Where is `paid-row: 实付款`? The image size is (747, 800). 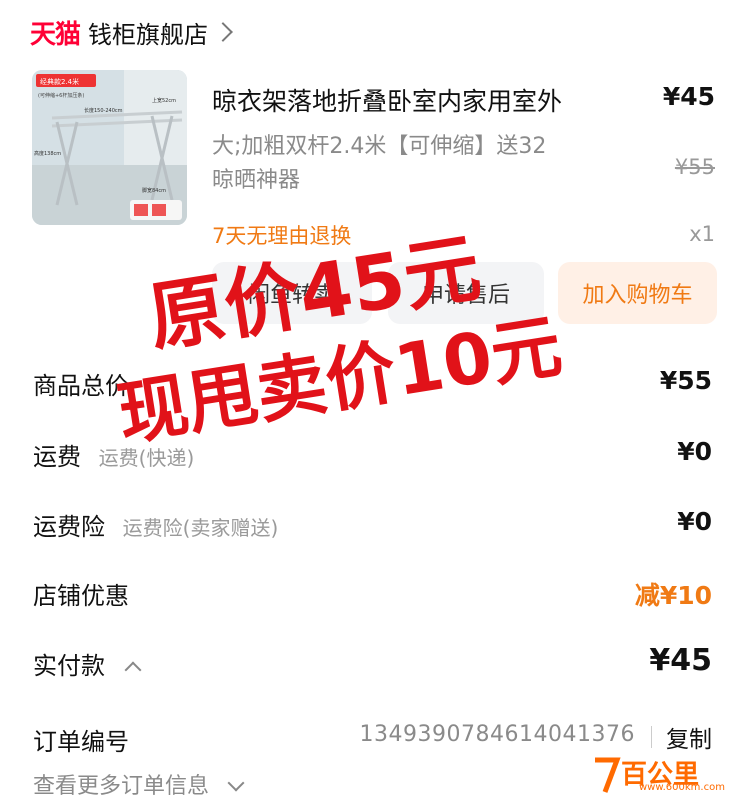
paid-row: 实付款 is located at coordinates (87, 663).